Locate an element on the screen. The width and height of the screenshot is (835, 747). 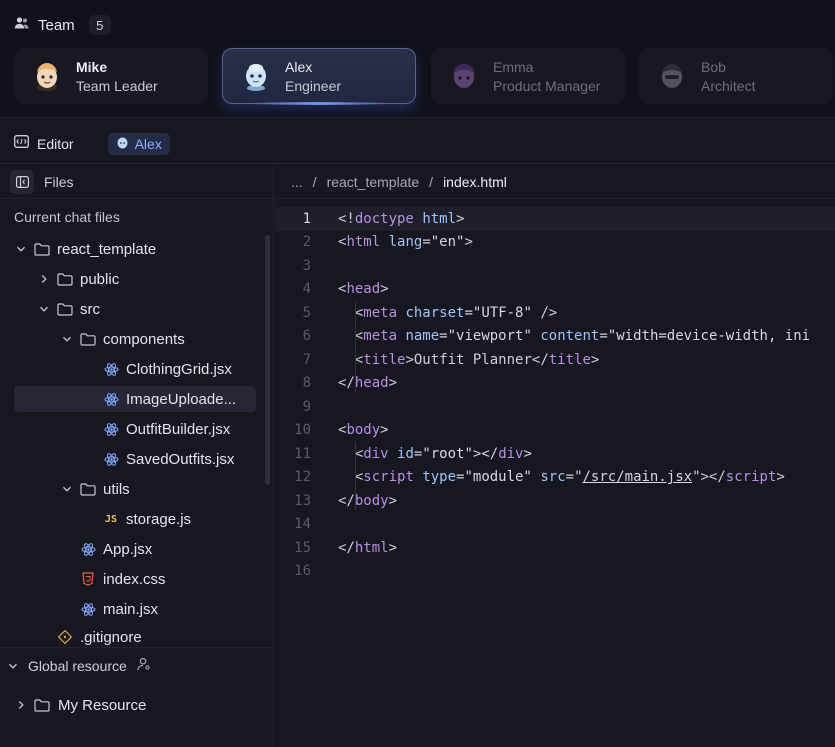
code-line: 15 </html> is located at coordinates (555, 548).